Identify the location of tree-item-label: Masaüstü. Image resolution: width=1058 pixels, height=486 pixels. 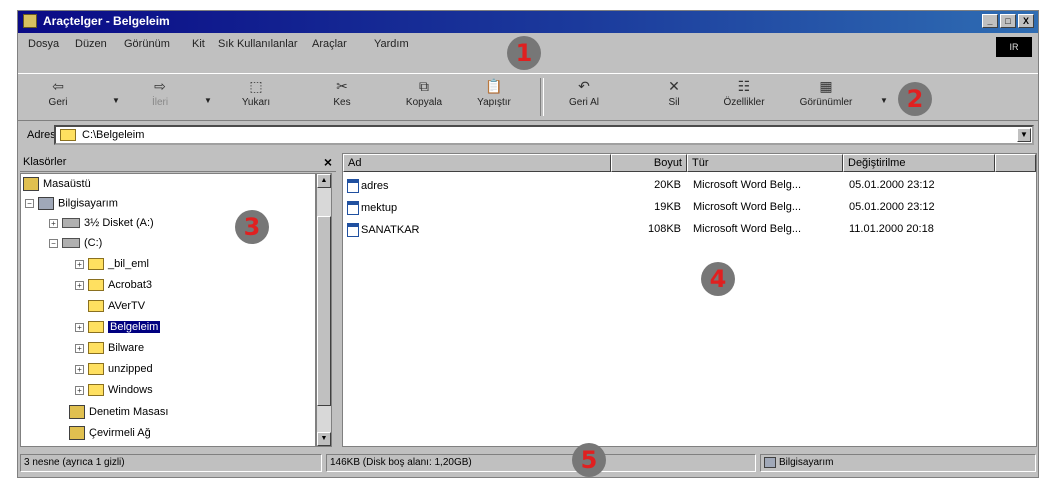
(67, 184).